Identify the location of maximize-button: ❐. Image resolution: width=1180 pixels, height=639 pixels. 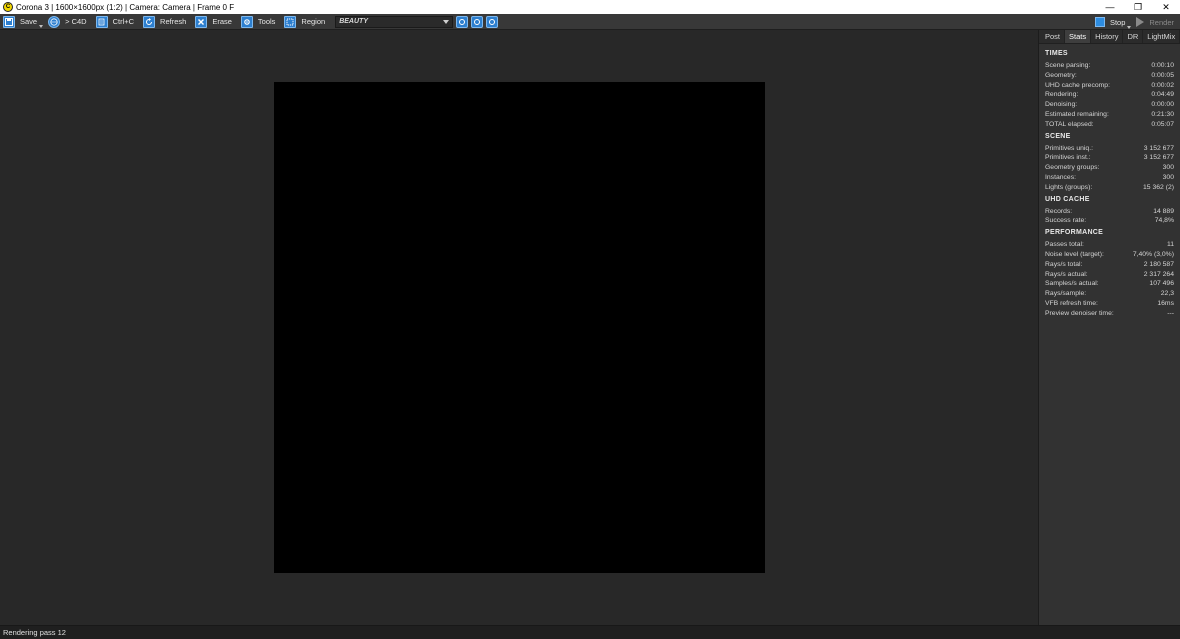
(1138, 7).